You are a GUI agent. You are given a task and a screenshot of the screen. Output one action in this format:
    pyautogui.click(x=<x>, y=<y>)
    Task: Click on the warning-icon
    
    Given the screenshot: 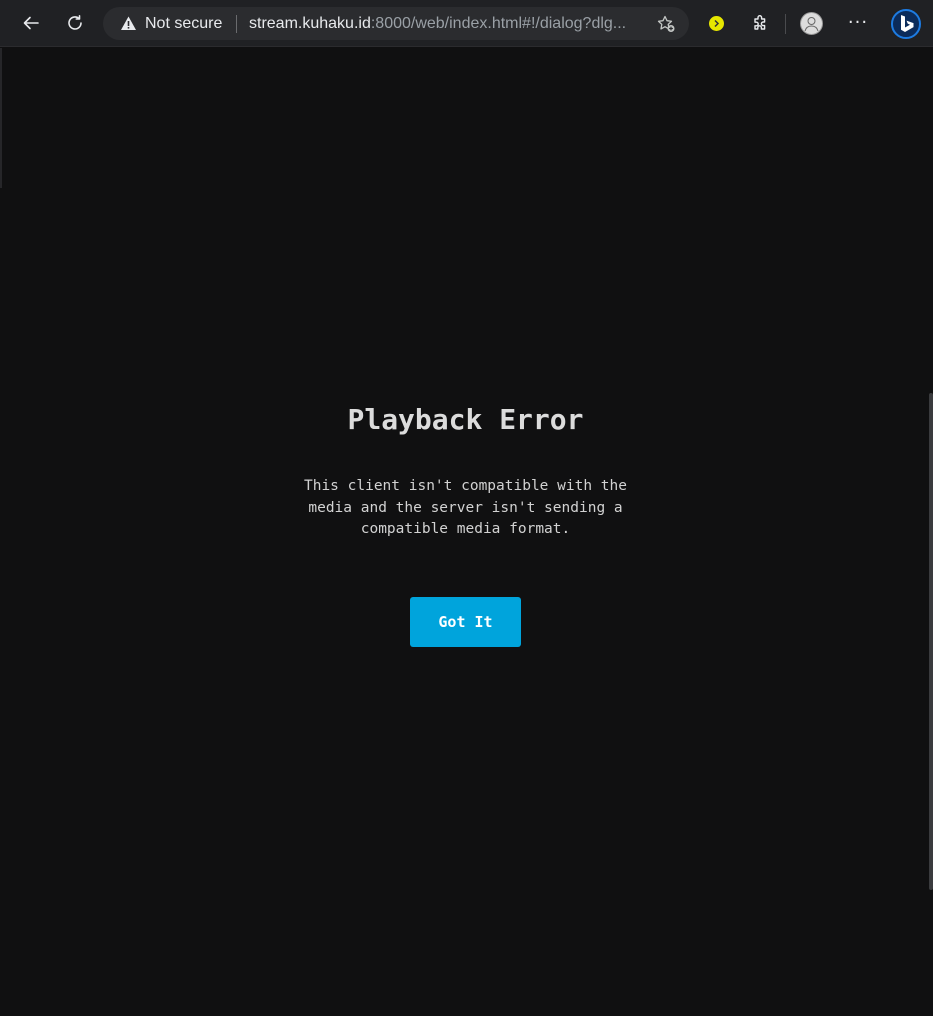 What is the action you would take?
    pyautogui.click(x=128, y=23)
    